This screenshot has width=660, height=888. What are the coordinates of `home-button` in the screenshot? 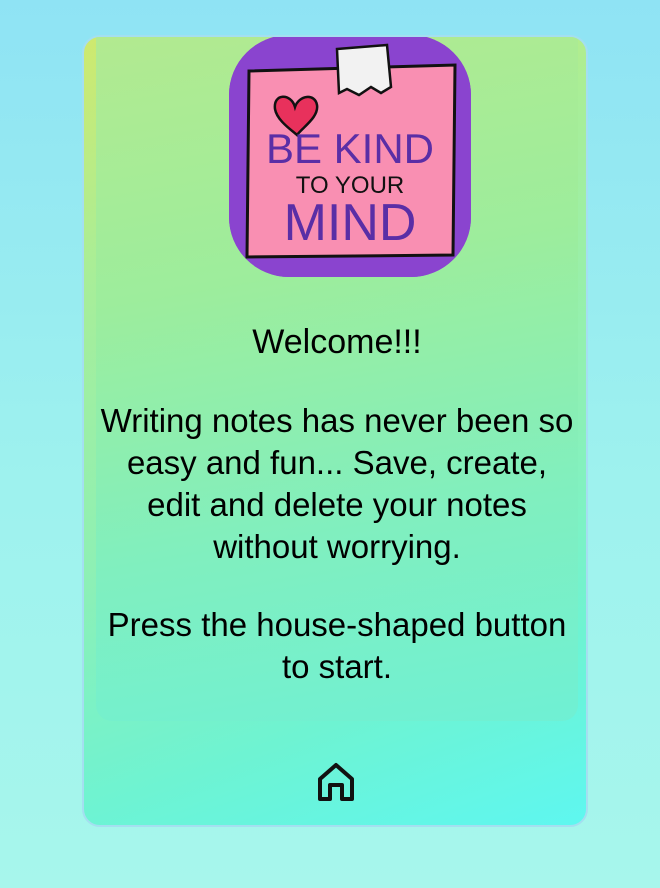 It's located at (336, 782).